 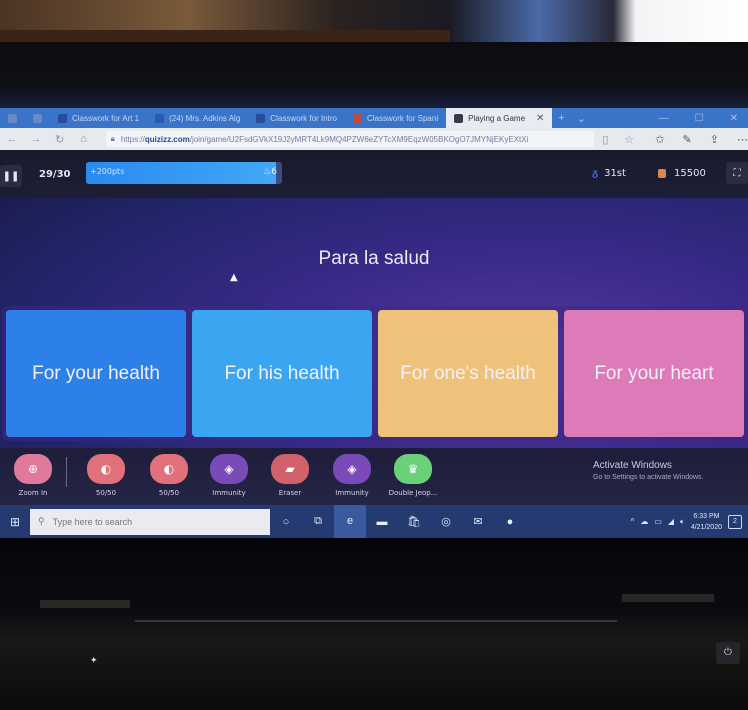 What do you see at coordinates (734, 118) in the screenshot?
I see `close-window-button: ✕` at bounding box center [734, 118].